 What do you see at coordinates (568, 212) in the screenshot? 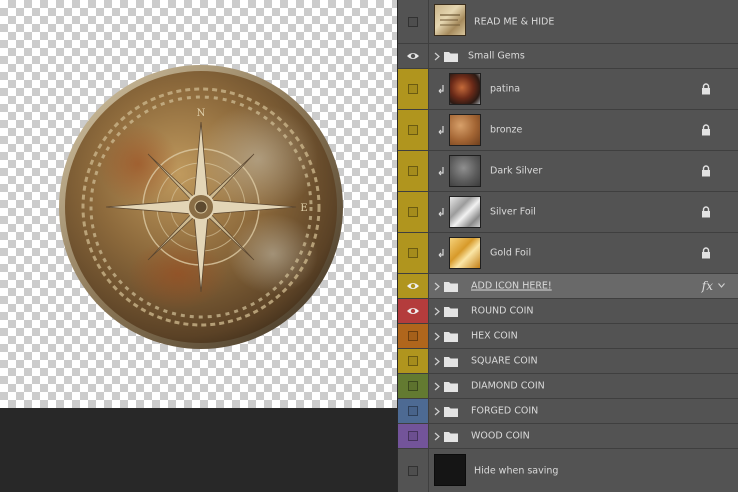
I see `layer-silver-foil: Silver Foil` at bounding box center [568, 212].